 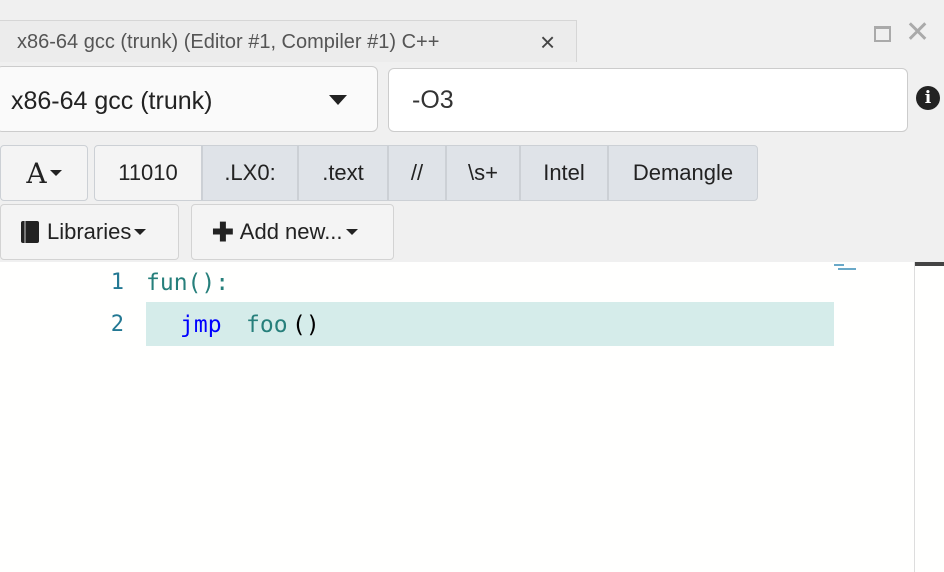 What do you see at coordinates (564, 173) in the screenshot?
I see `intel-syntax-button: Intel` at bounding box center [564, 173].